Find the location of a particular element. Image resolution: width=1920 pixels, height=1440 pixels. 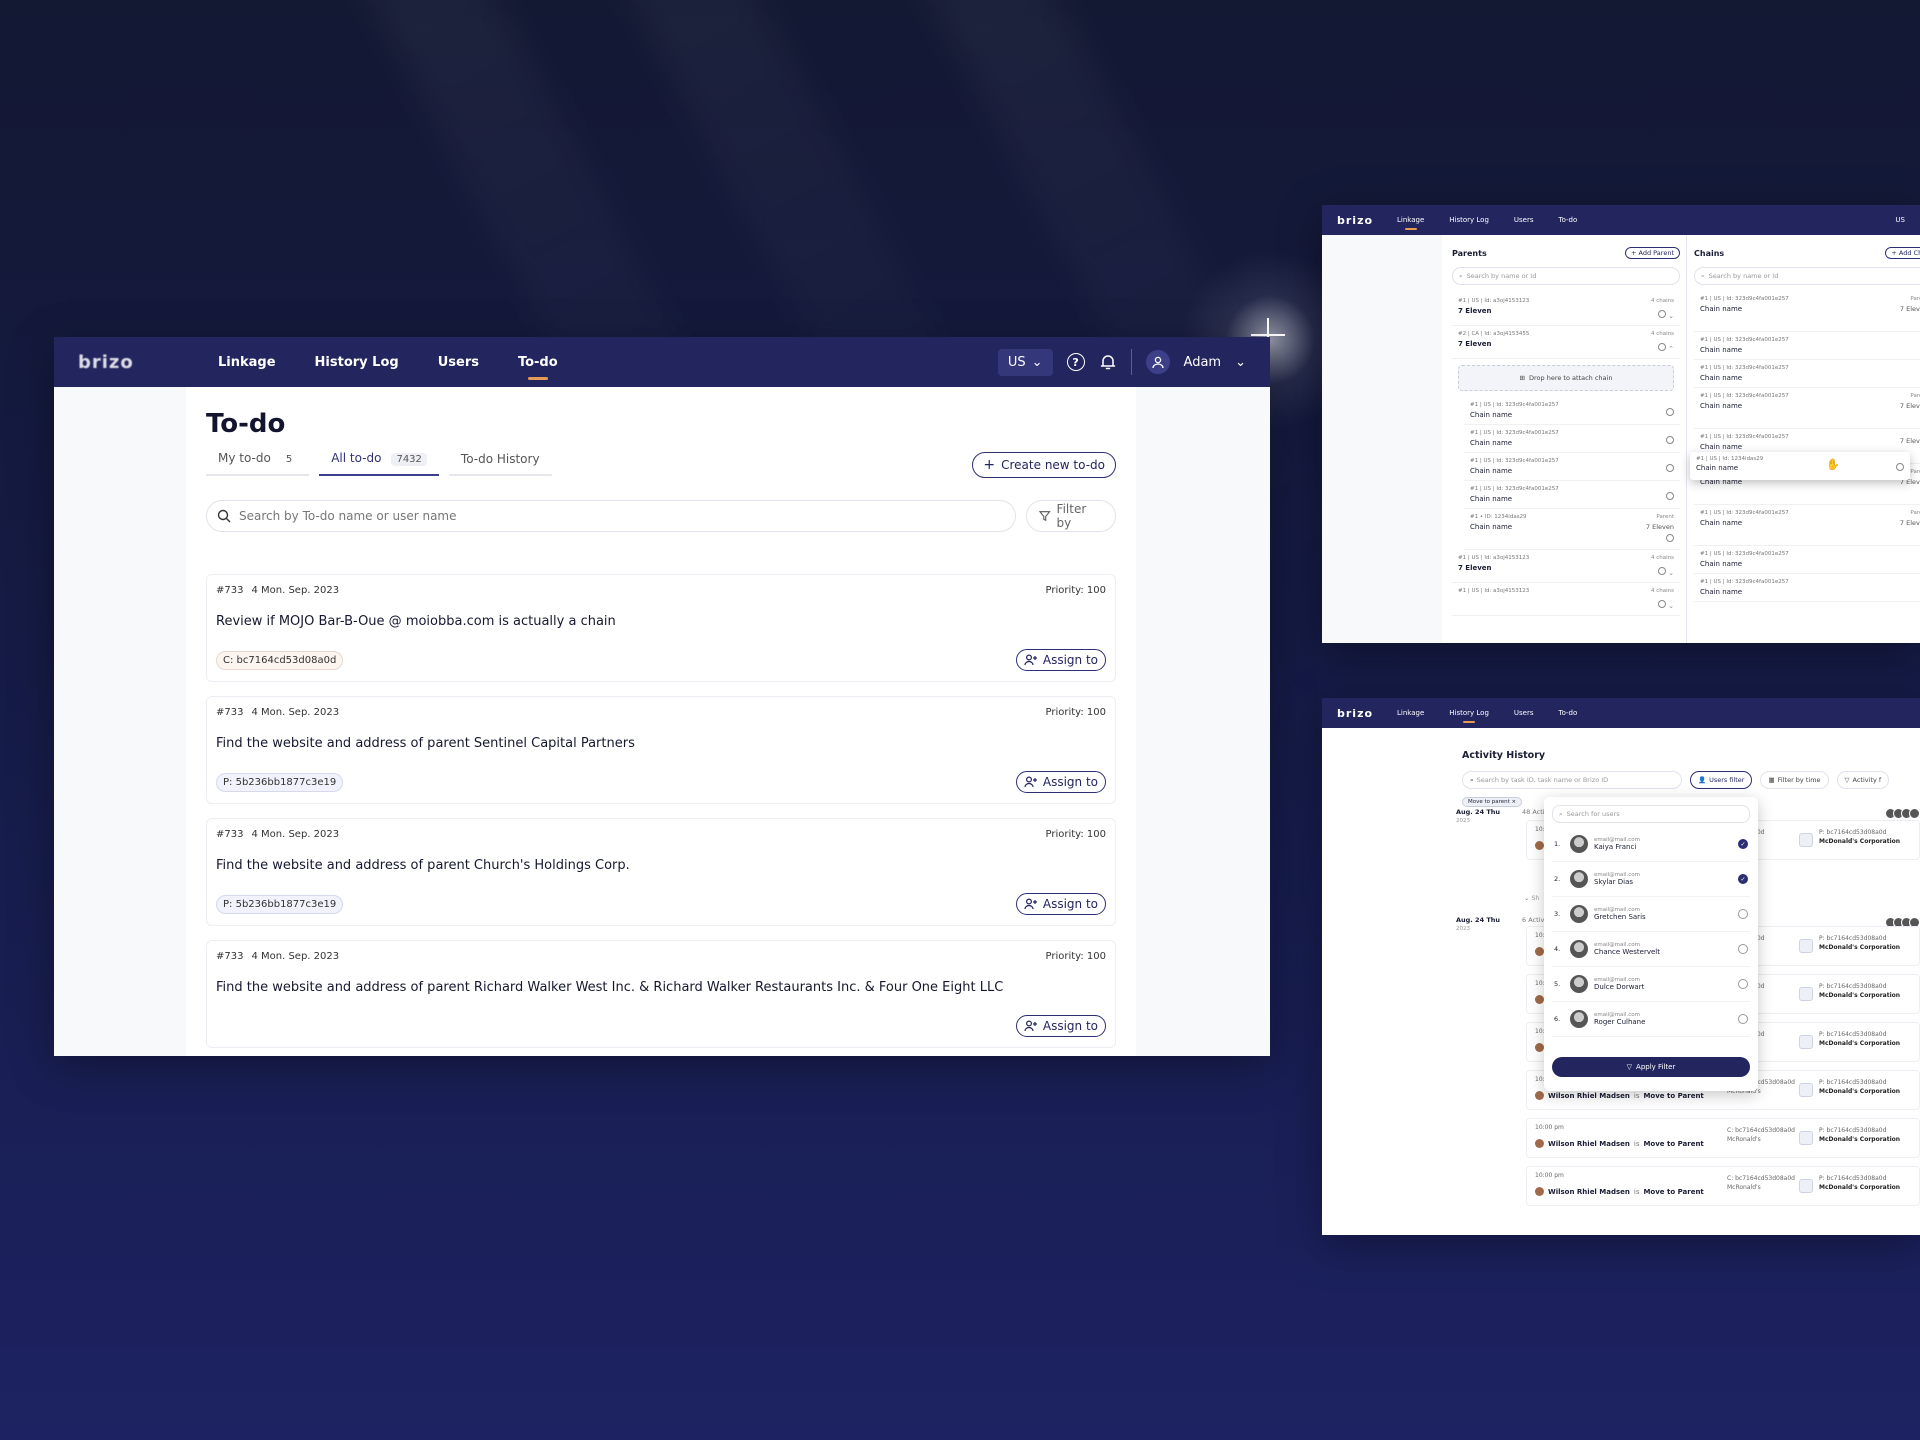

parent-row: #1 | US | Id: a3oj4153123 4 chains ⌄ is located at coordinates (1566, 599).